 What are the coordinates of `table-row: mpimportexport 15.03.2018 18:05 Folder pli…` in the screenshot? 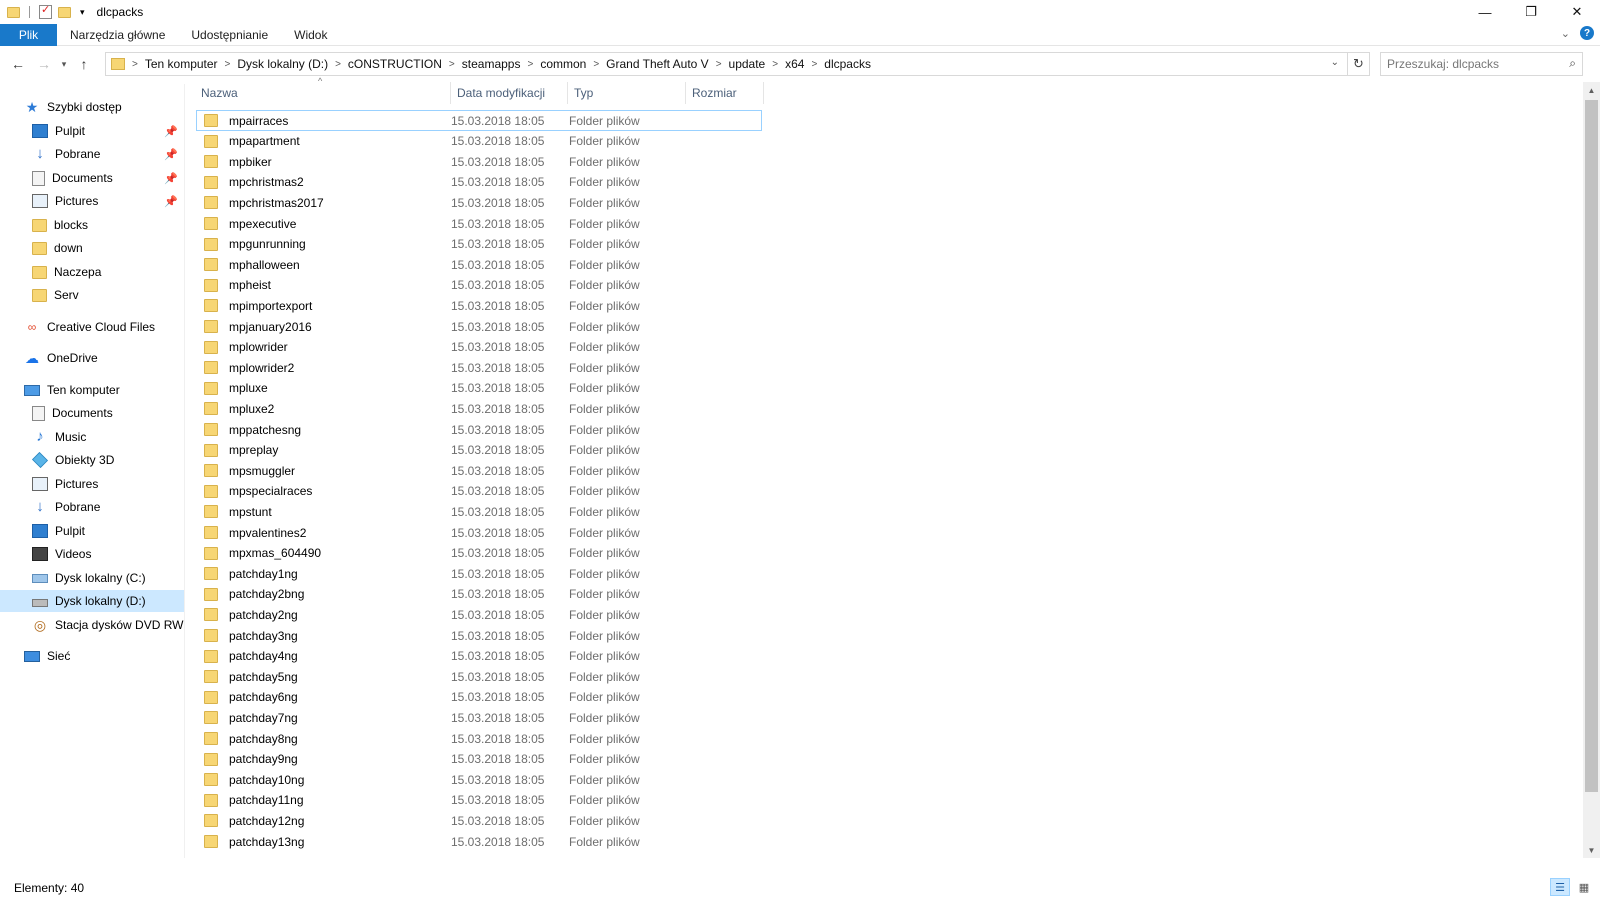 It's located at (479, 305).